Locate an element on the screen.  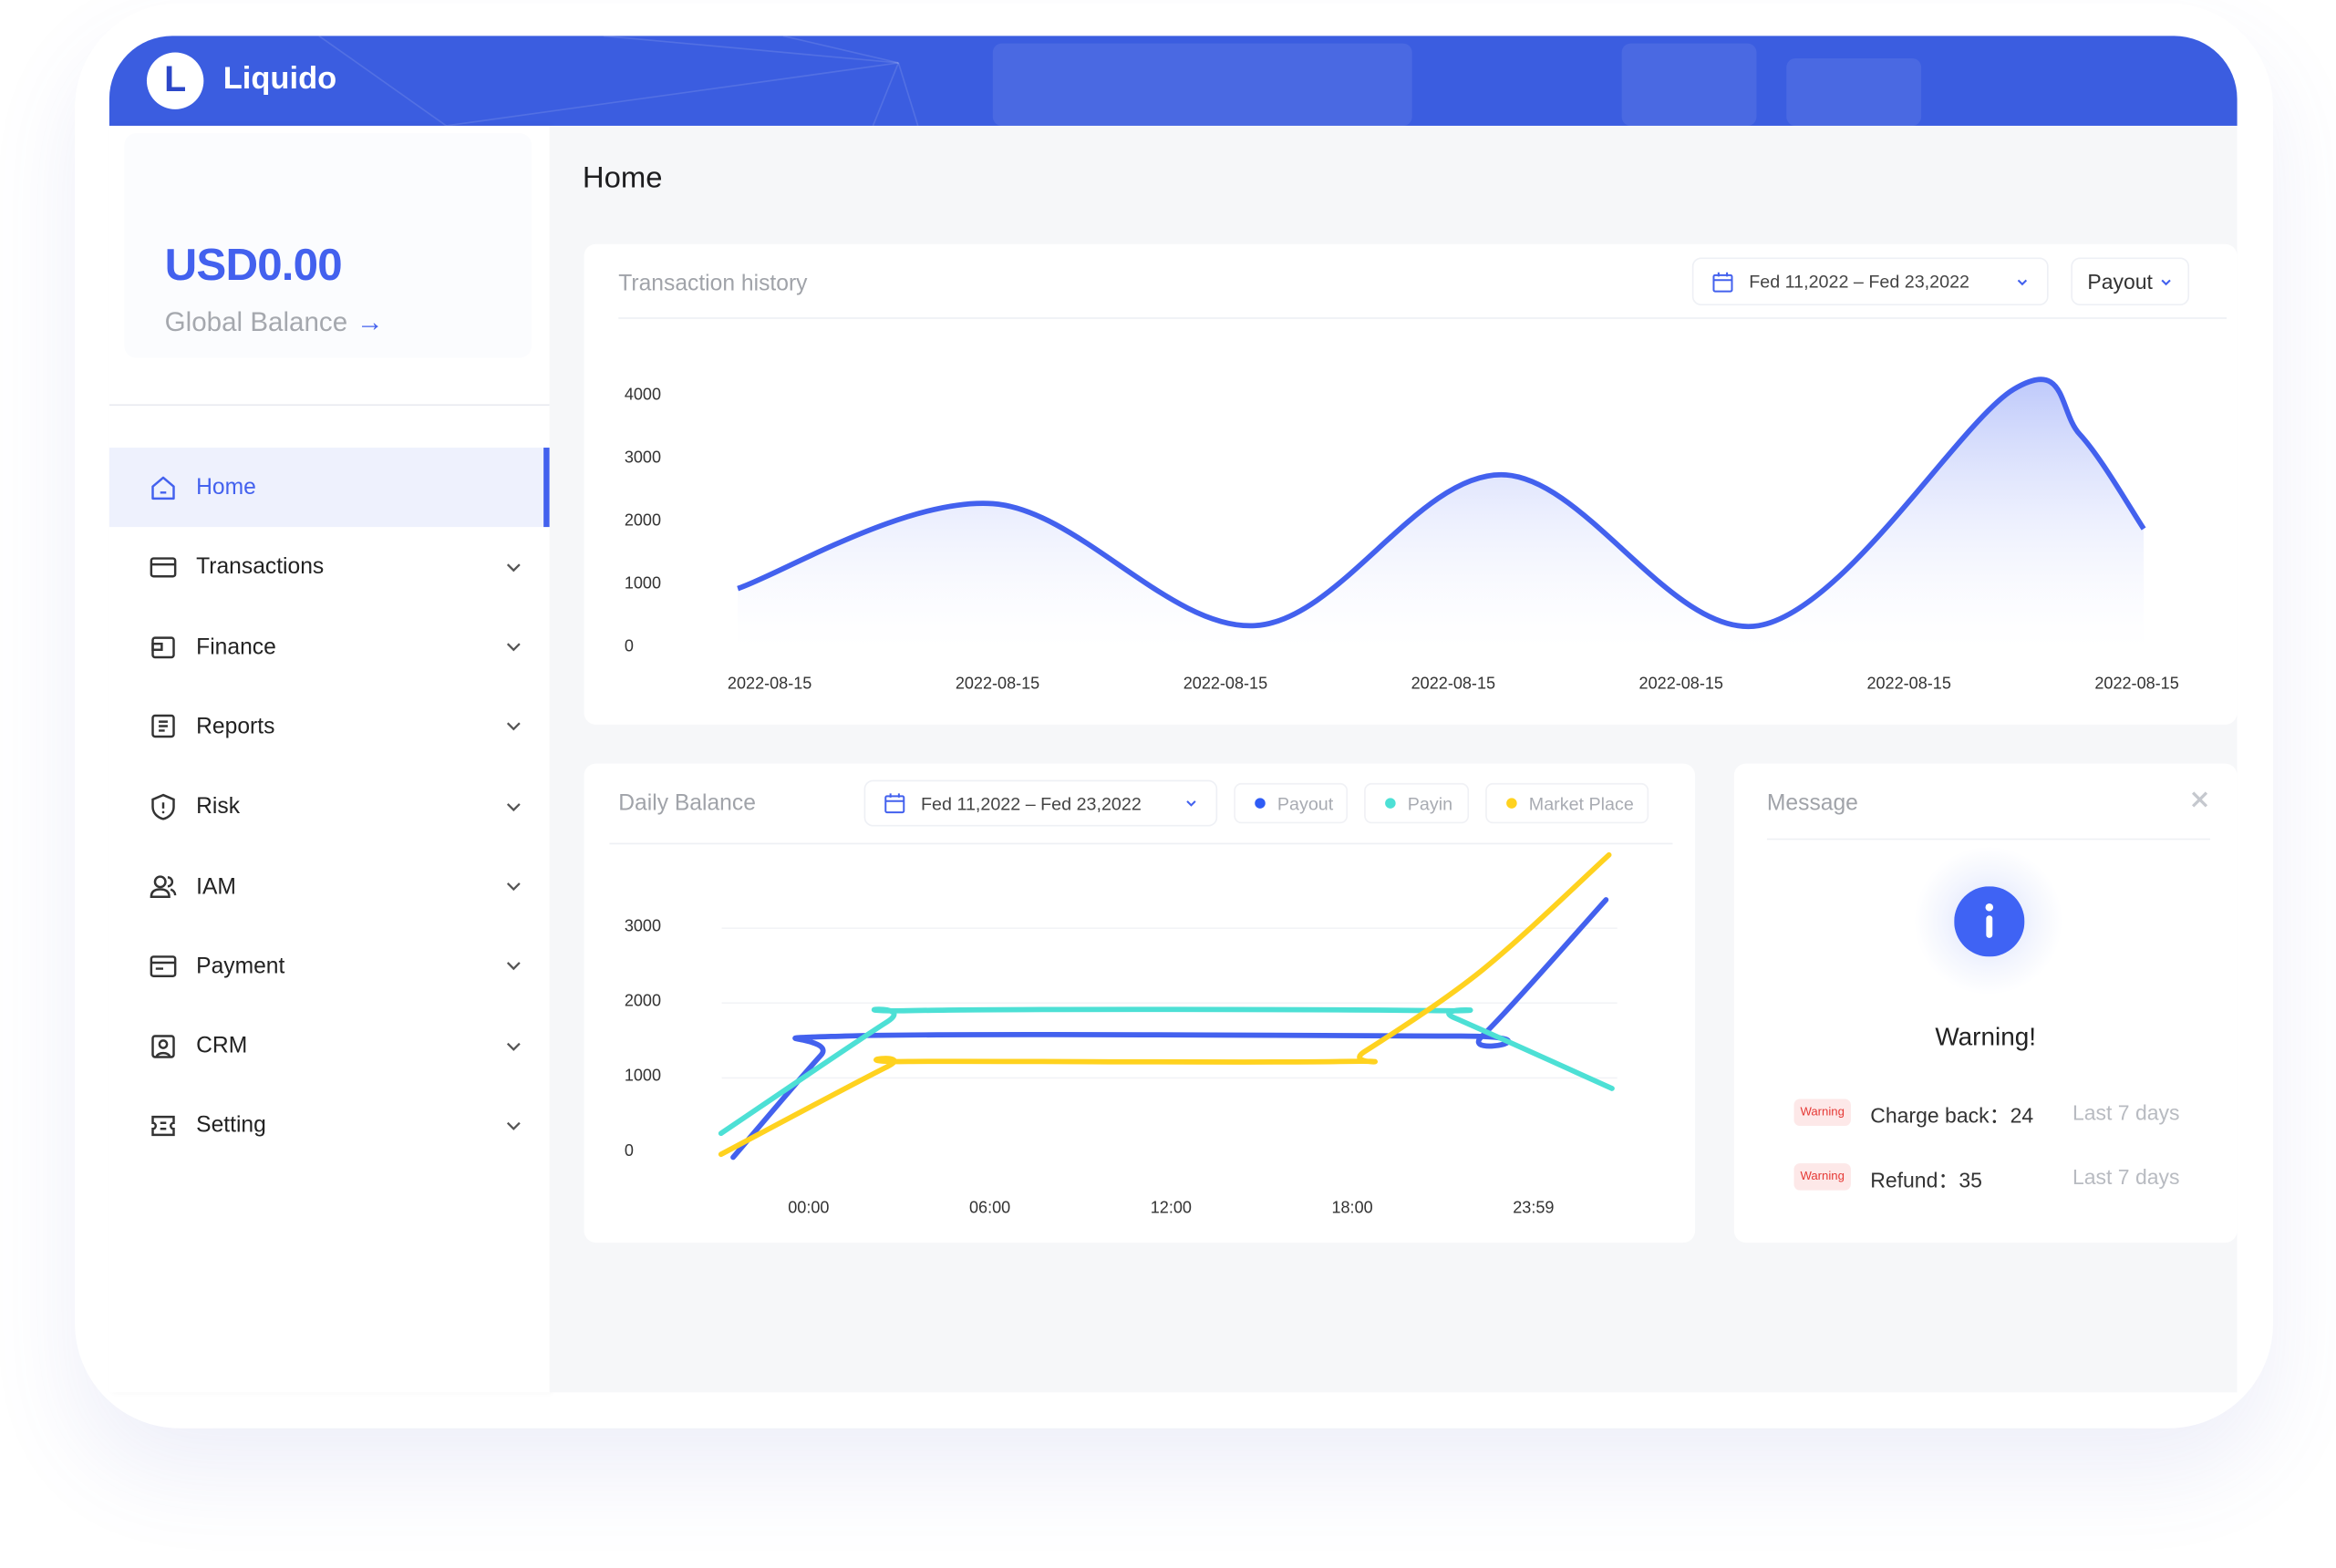
balance-label: Global Balance is located at coordinates (256, 321).